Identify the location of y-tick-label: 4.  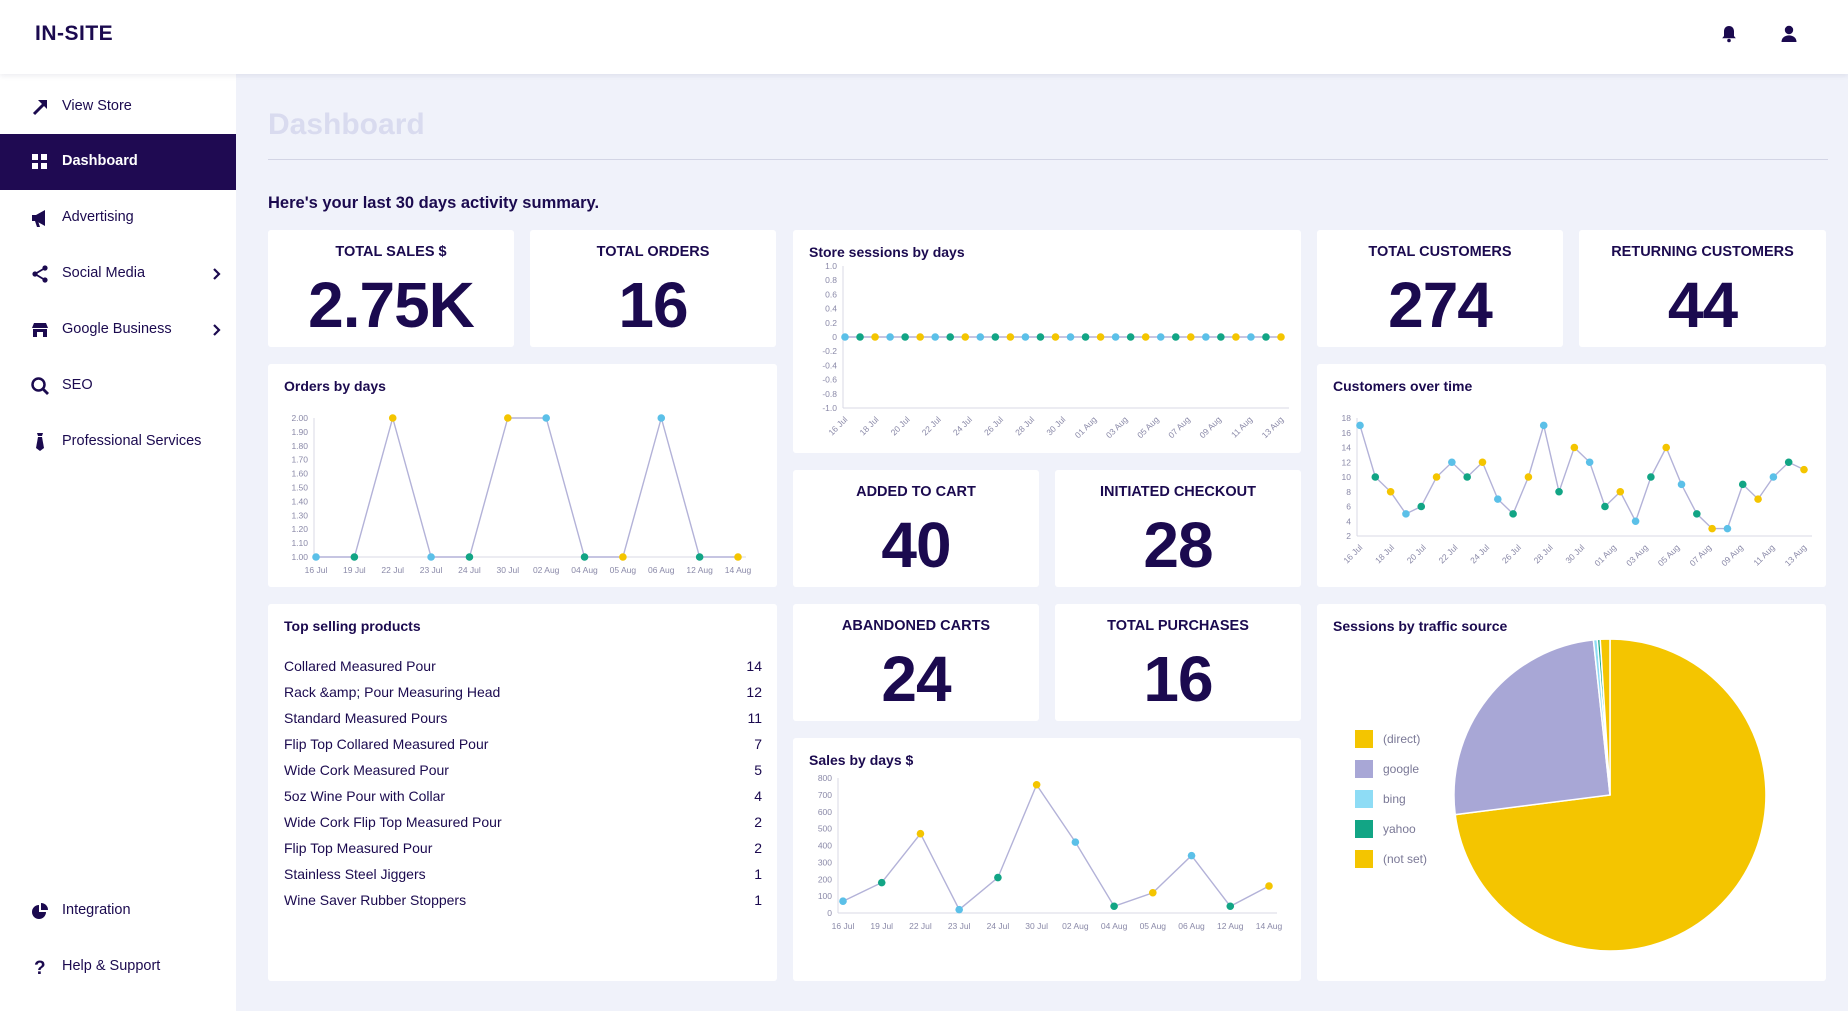
(1348, 521).